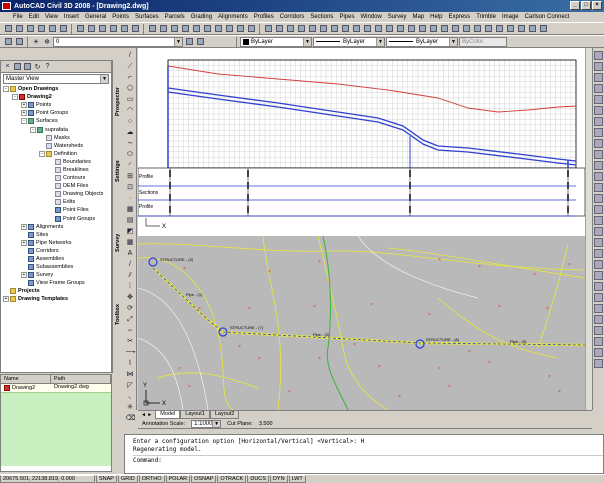  I want to click on view-selector-dropdown: Master View ▼, so click(56, 79).